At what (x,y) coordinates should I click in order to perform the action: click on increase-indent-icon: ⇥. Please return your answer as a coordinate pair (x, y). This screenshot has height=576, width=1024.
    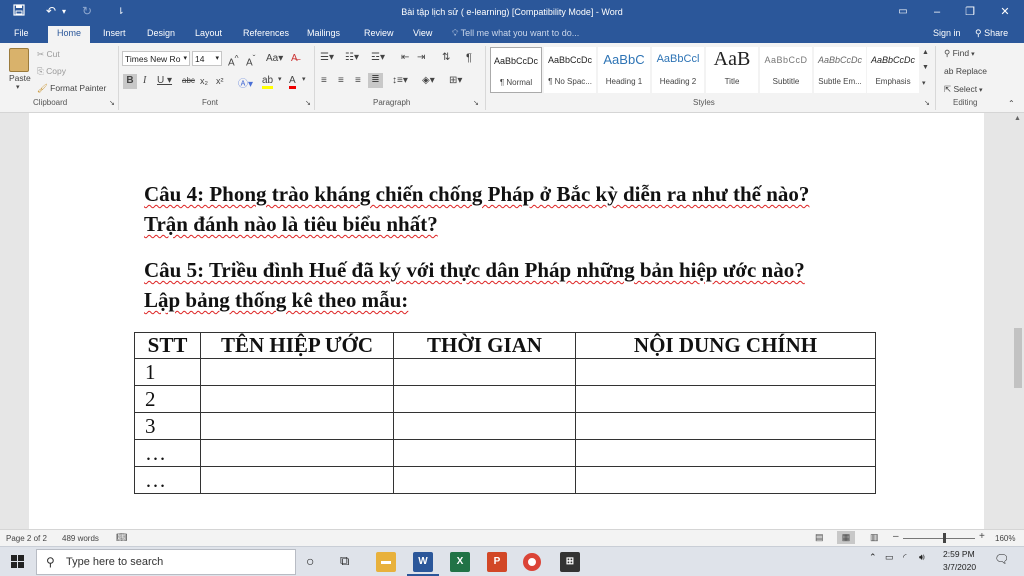
    Looking at the image, I should click on (421, 57).